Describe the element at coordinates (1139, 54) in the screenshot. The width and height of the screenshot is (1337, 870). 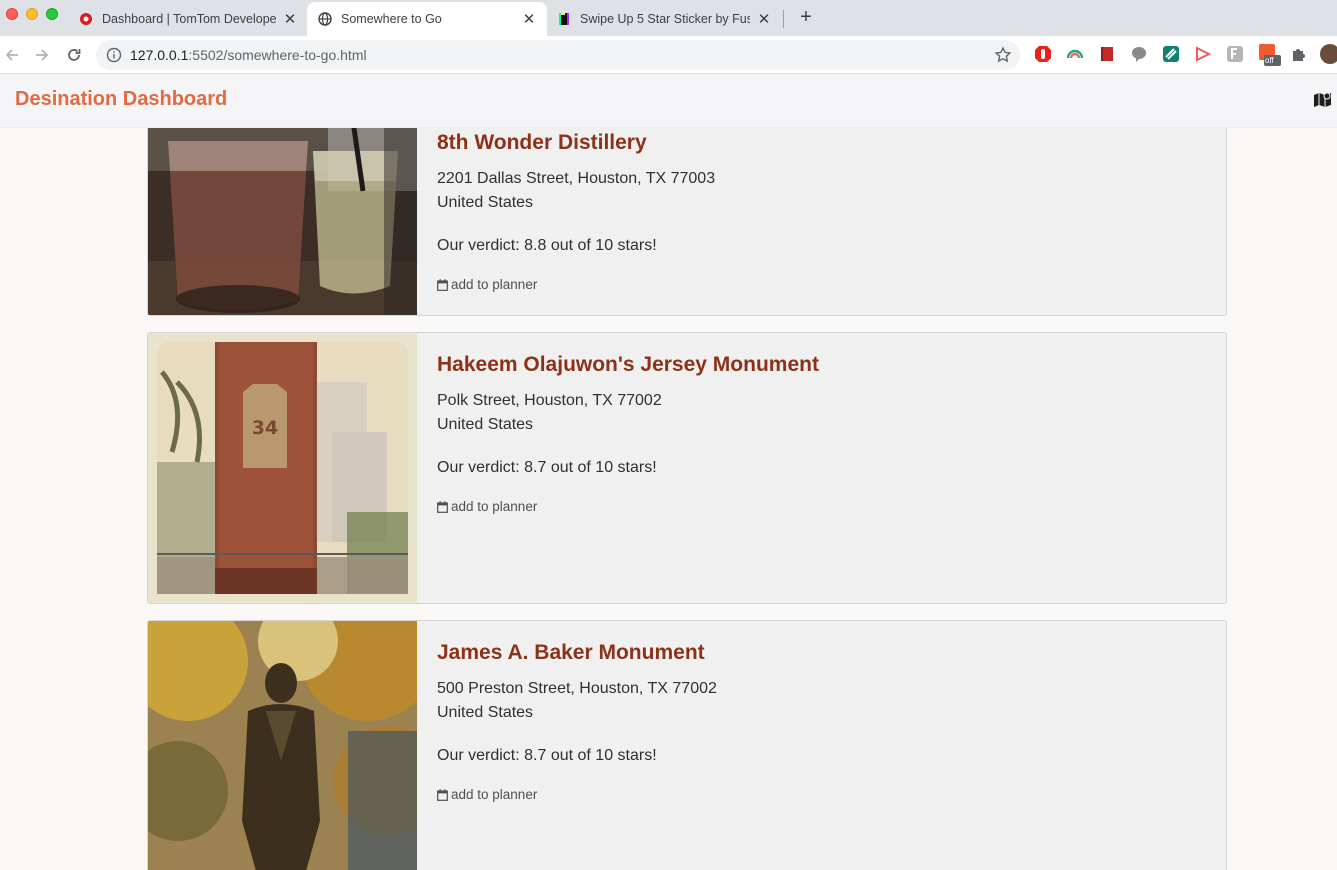
I see `chat-bubble-extension-icon` at that location.